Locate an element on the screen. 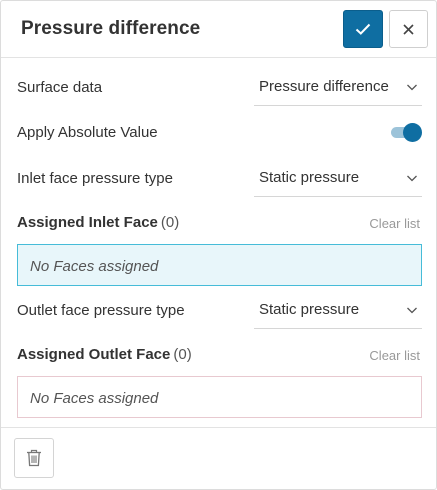  footer-divider is located at coordinates (218, 427).